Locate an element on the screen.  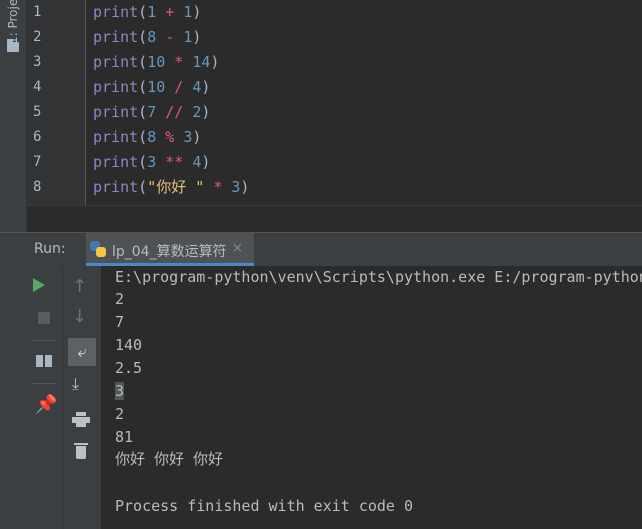
run-tab-label: lp_04_算数运算符 is located at coordinates (169, 252).